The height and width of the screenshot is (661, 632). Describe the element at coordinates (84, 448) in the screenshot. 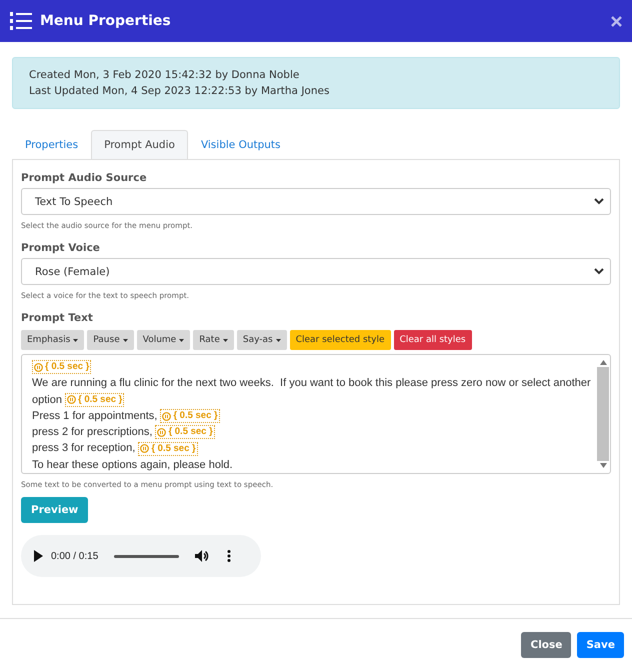

I see `prompt-text: press 3 for reception,` at that location.